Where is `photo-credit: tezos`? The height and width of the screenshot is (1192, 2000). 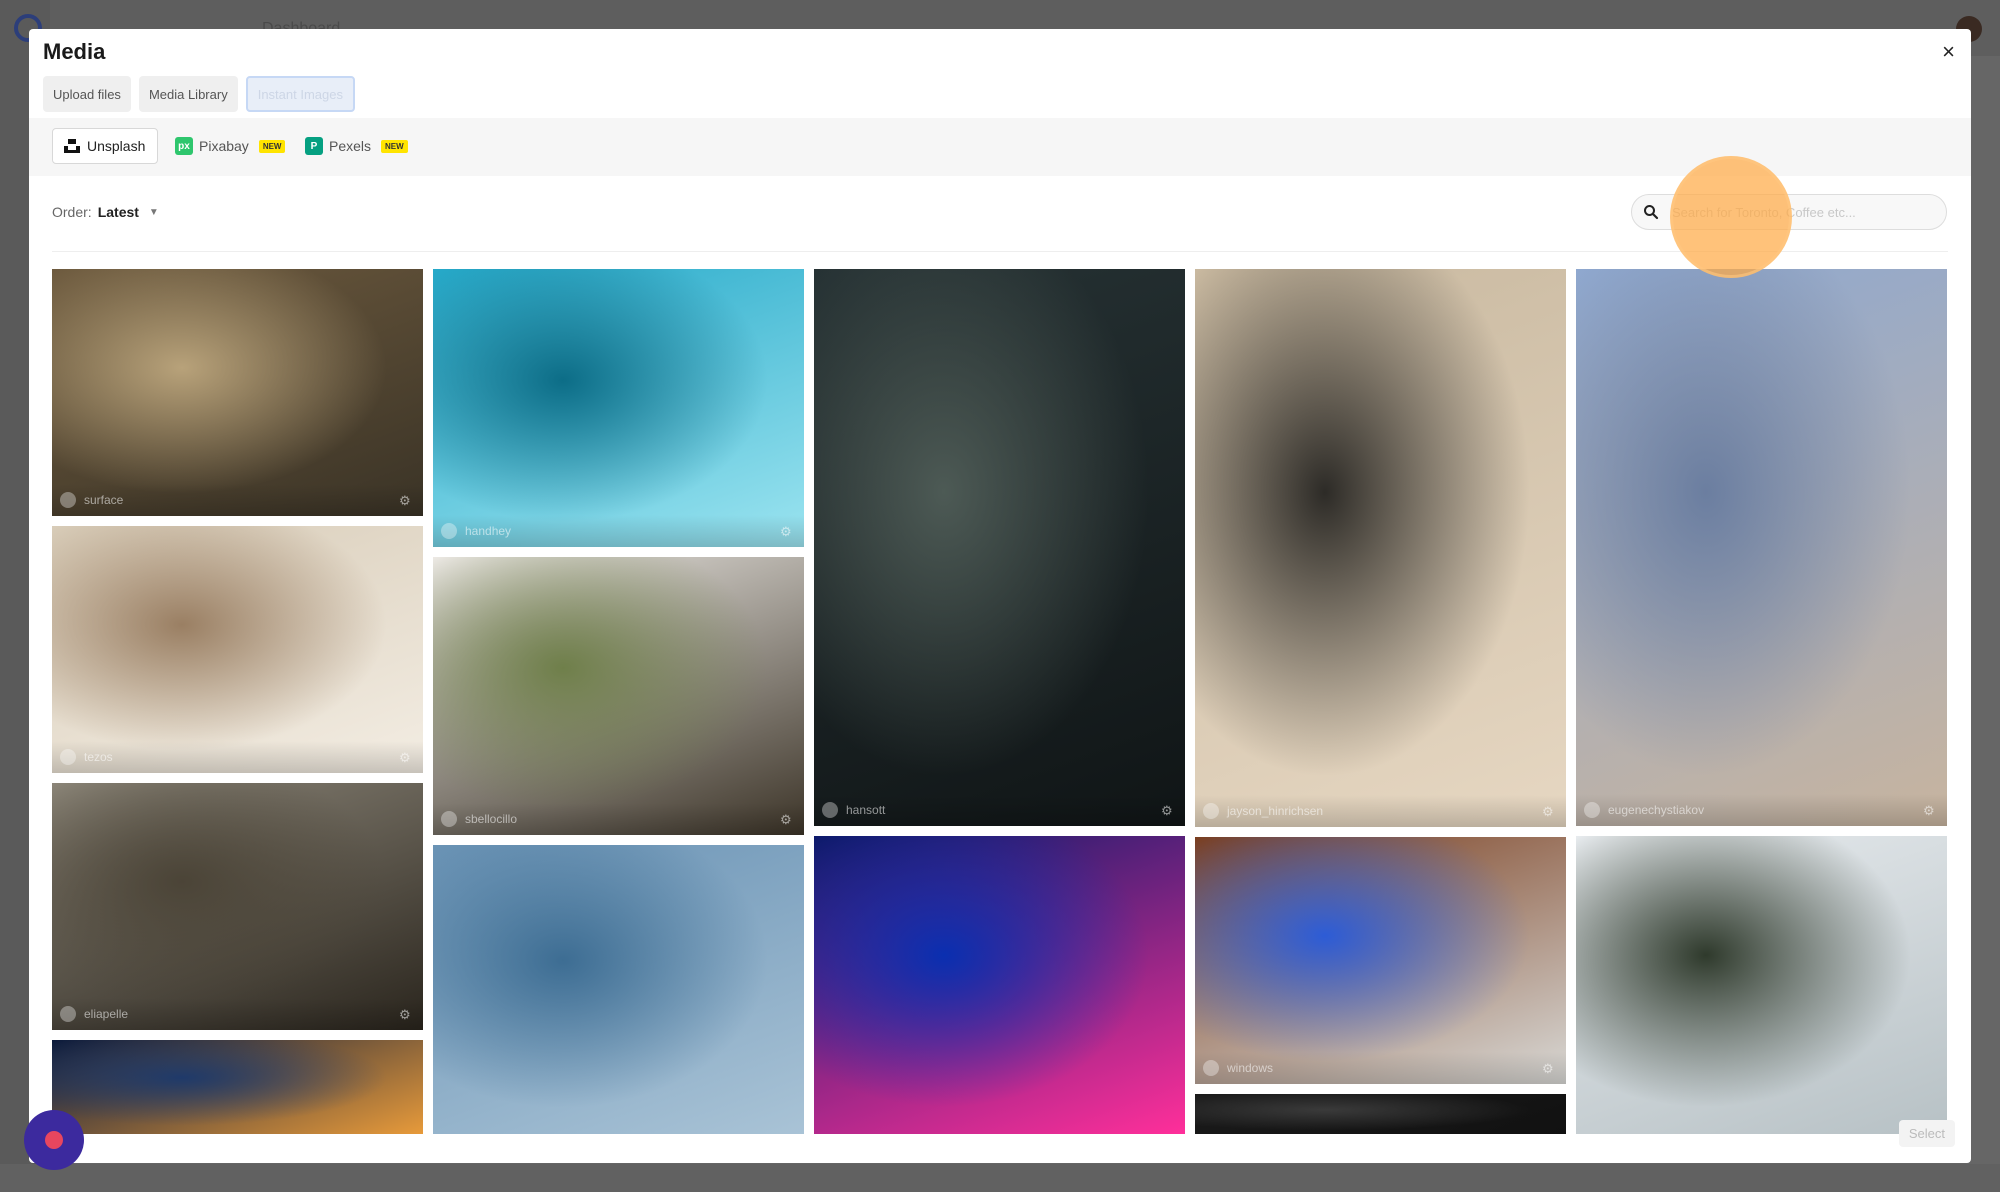
photo-credit: tezos is located at coordinates (237, 757).